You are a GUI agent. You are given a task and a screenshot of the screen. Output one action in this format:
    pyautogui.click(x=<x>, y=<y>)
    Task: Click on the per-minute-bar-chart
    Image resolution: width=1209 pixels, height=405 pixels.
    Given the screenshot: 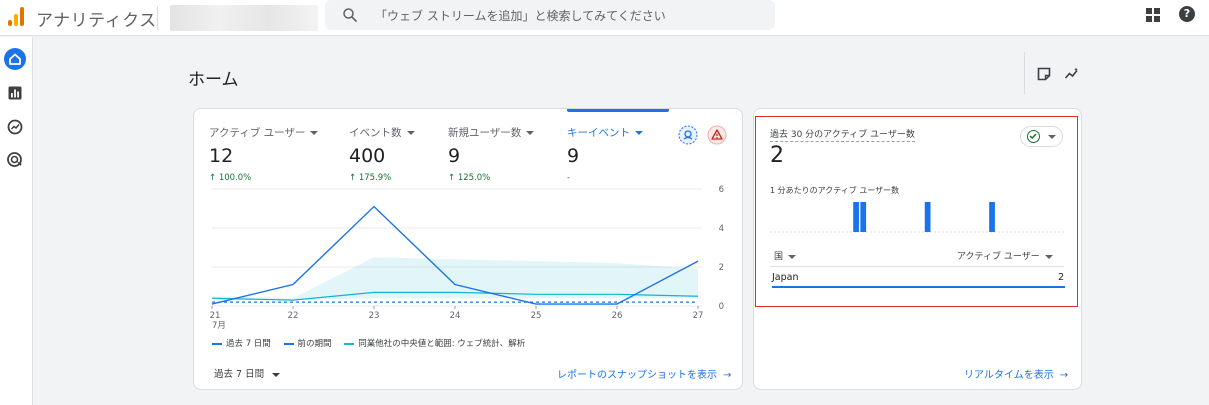 What is the action you would take?
    pyautogui.click(x=917, y=217)
    